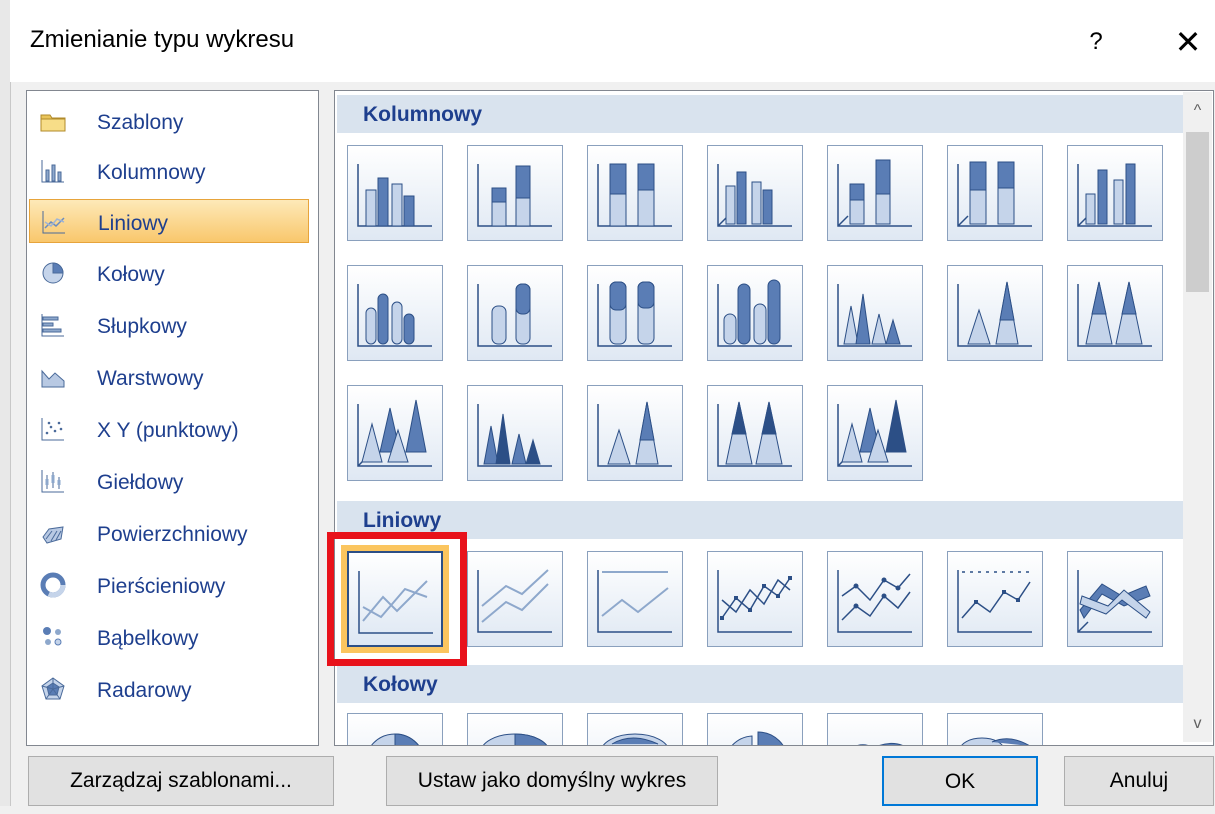  I want to click on surface-chart-icon, so click(53, 535).